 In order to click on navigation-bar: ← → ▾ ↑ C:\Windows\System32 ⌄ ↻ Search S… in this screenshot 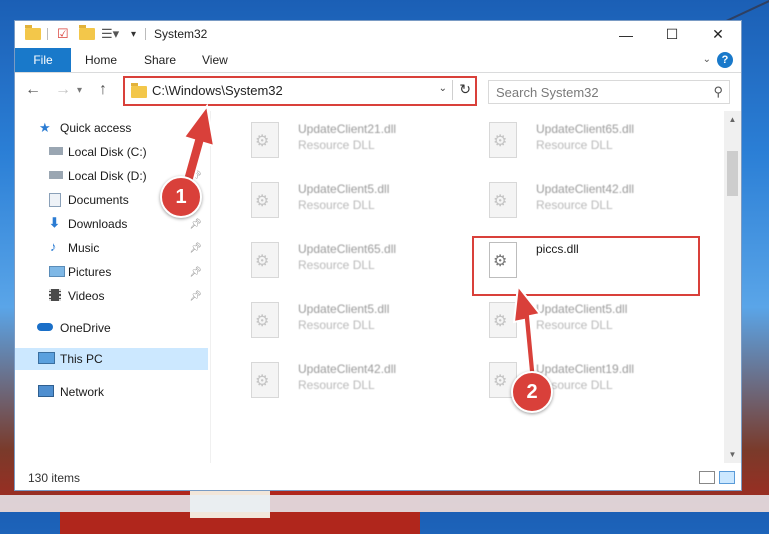, I will do `click(378, 90)`.